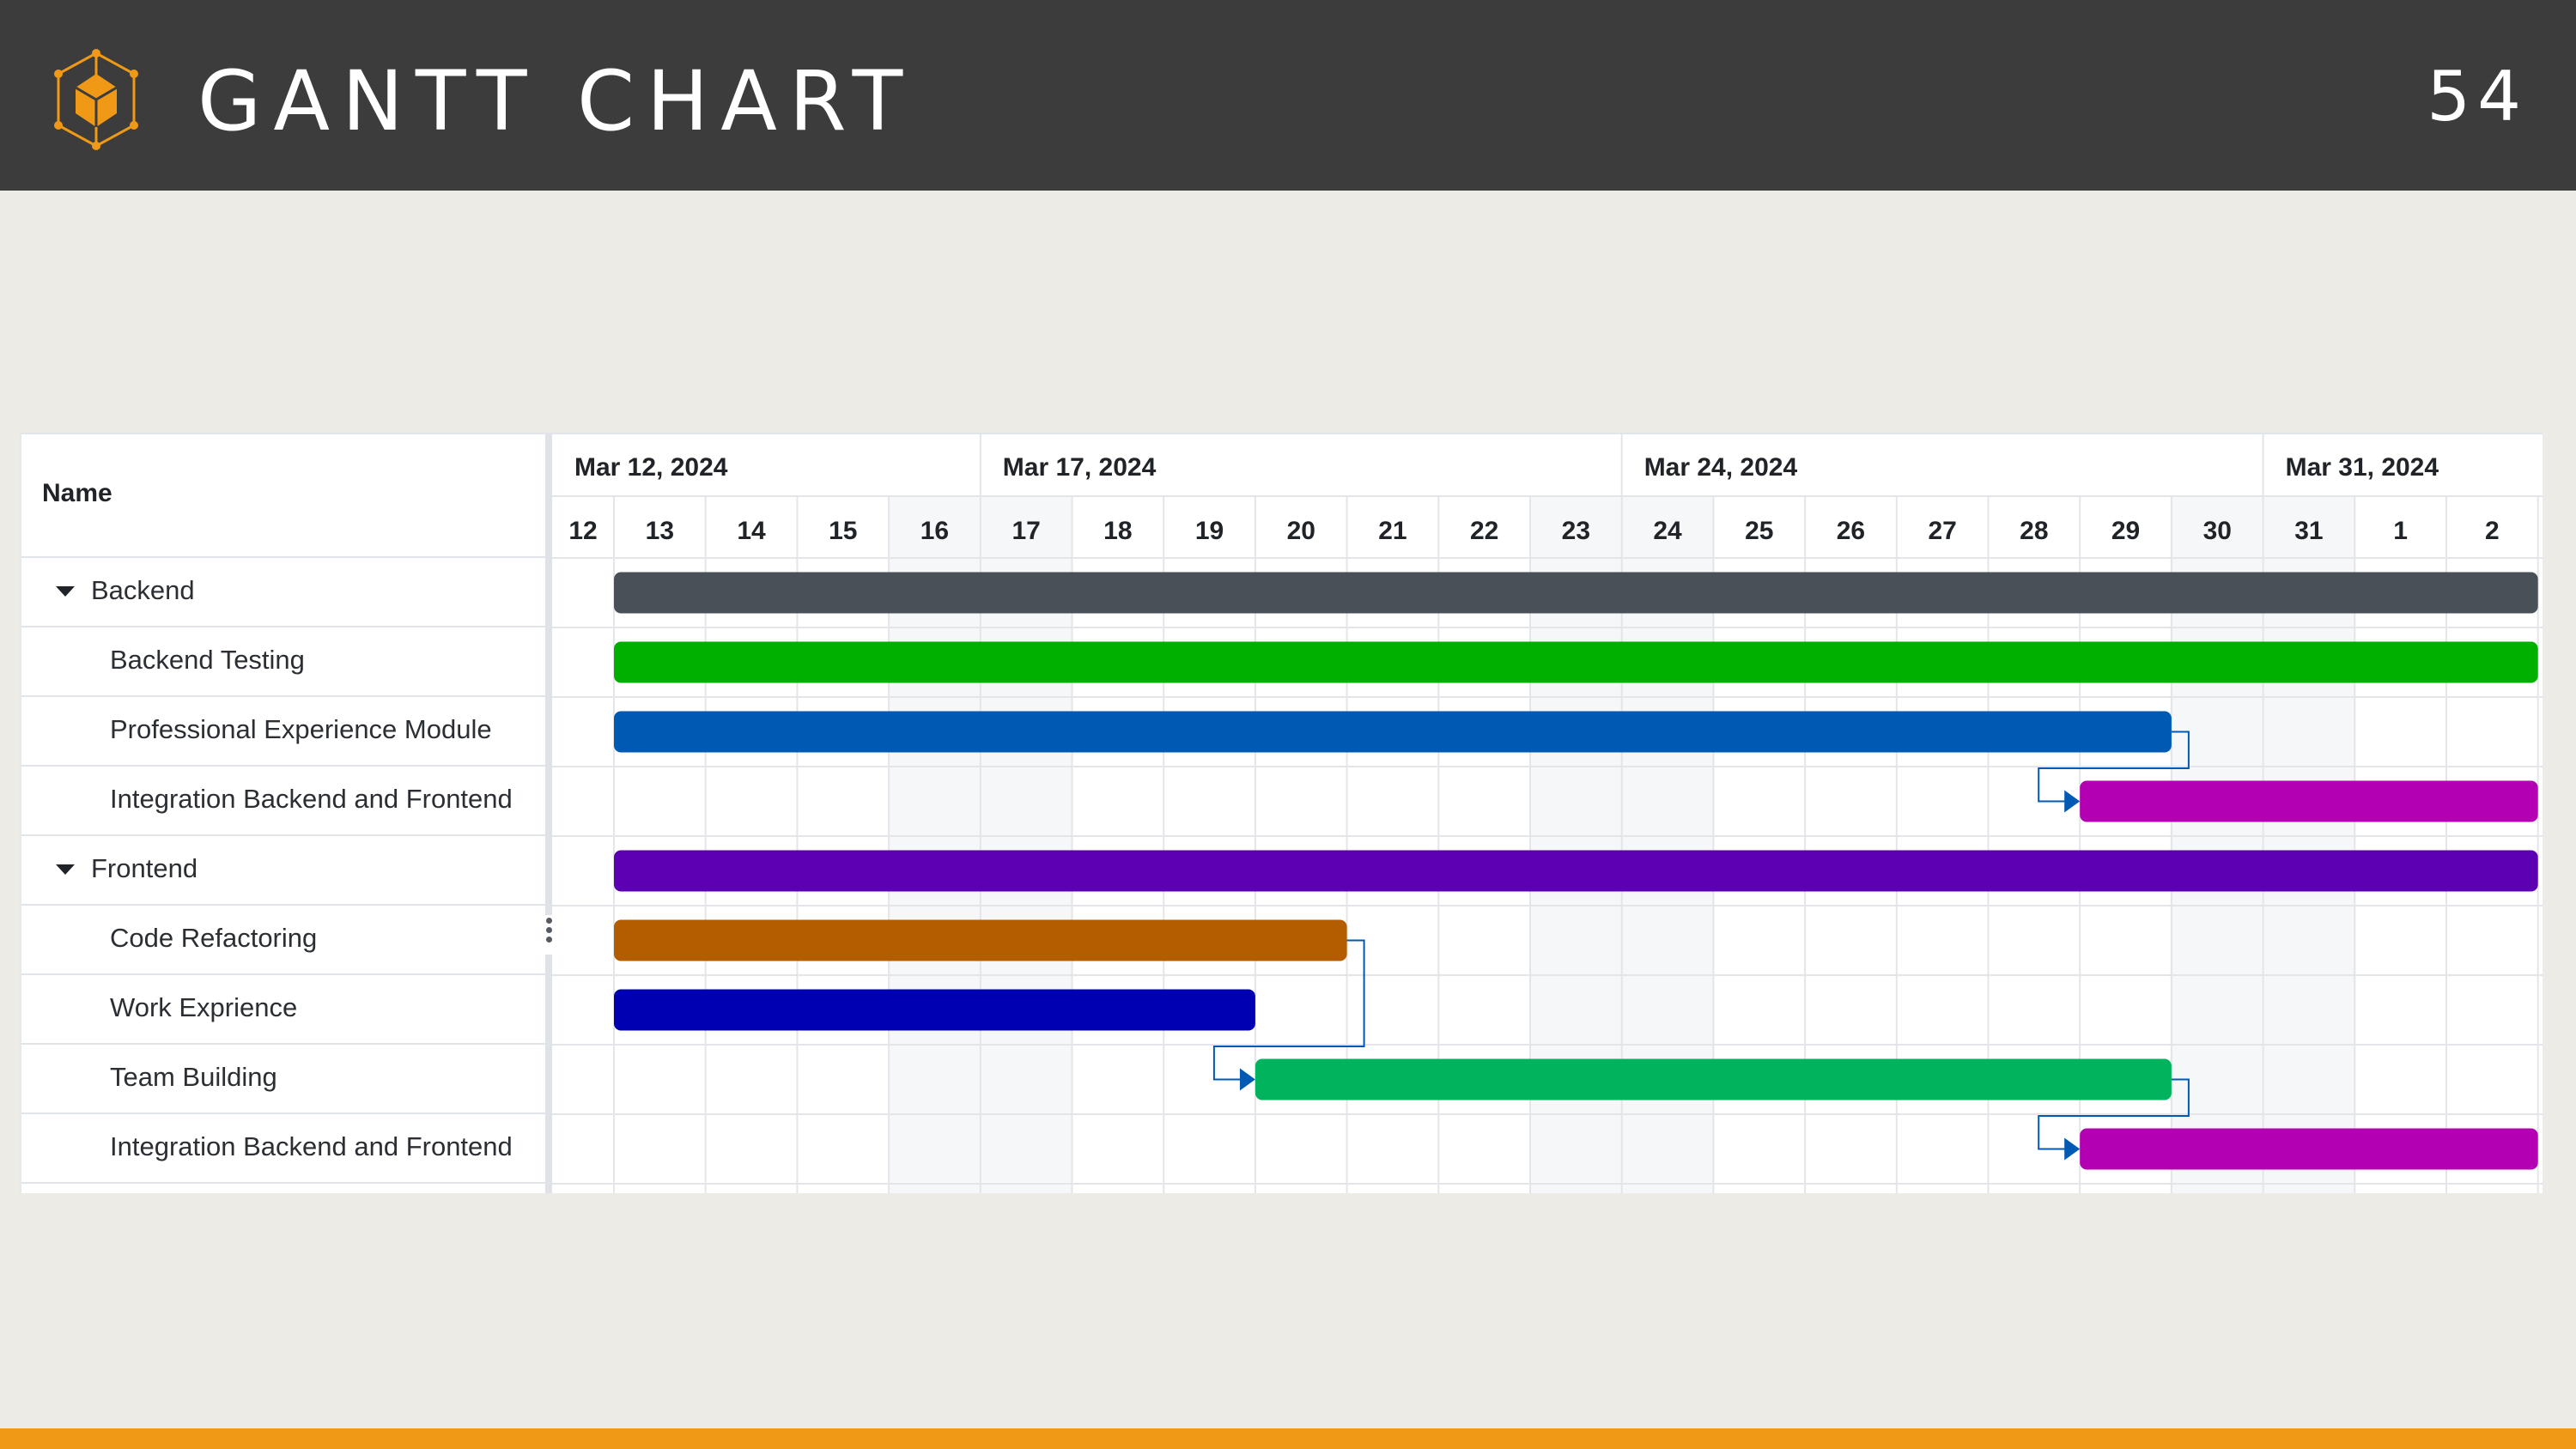 The height and width of the screenshot is (1449, 2576). I want to click on day-label: 30, so click(2217, 531).